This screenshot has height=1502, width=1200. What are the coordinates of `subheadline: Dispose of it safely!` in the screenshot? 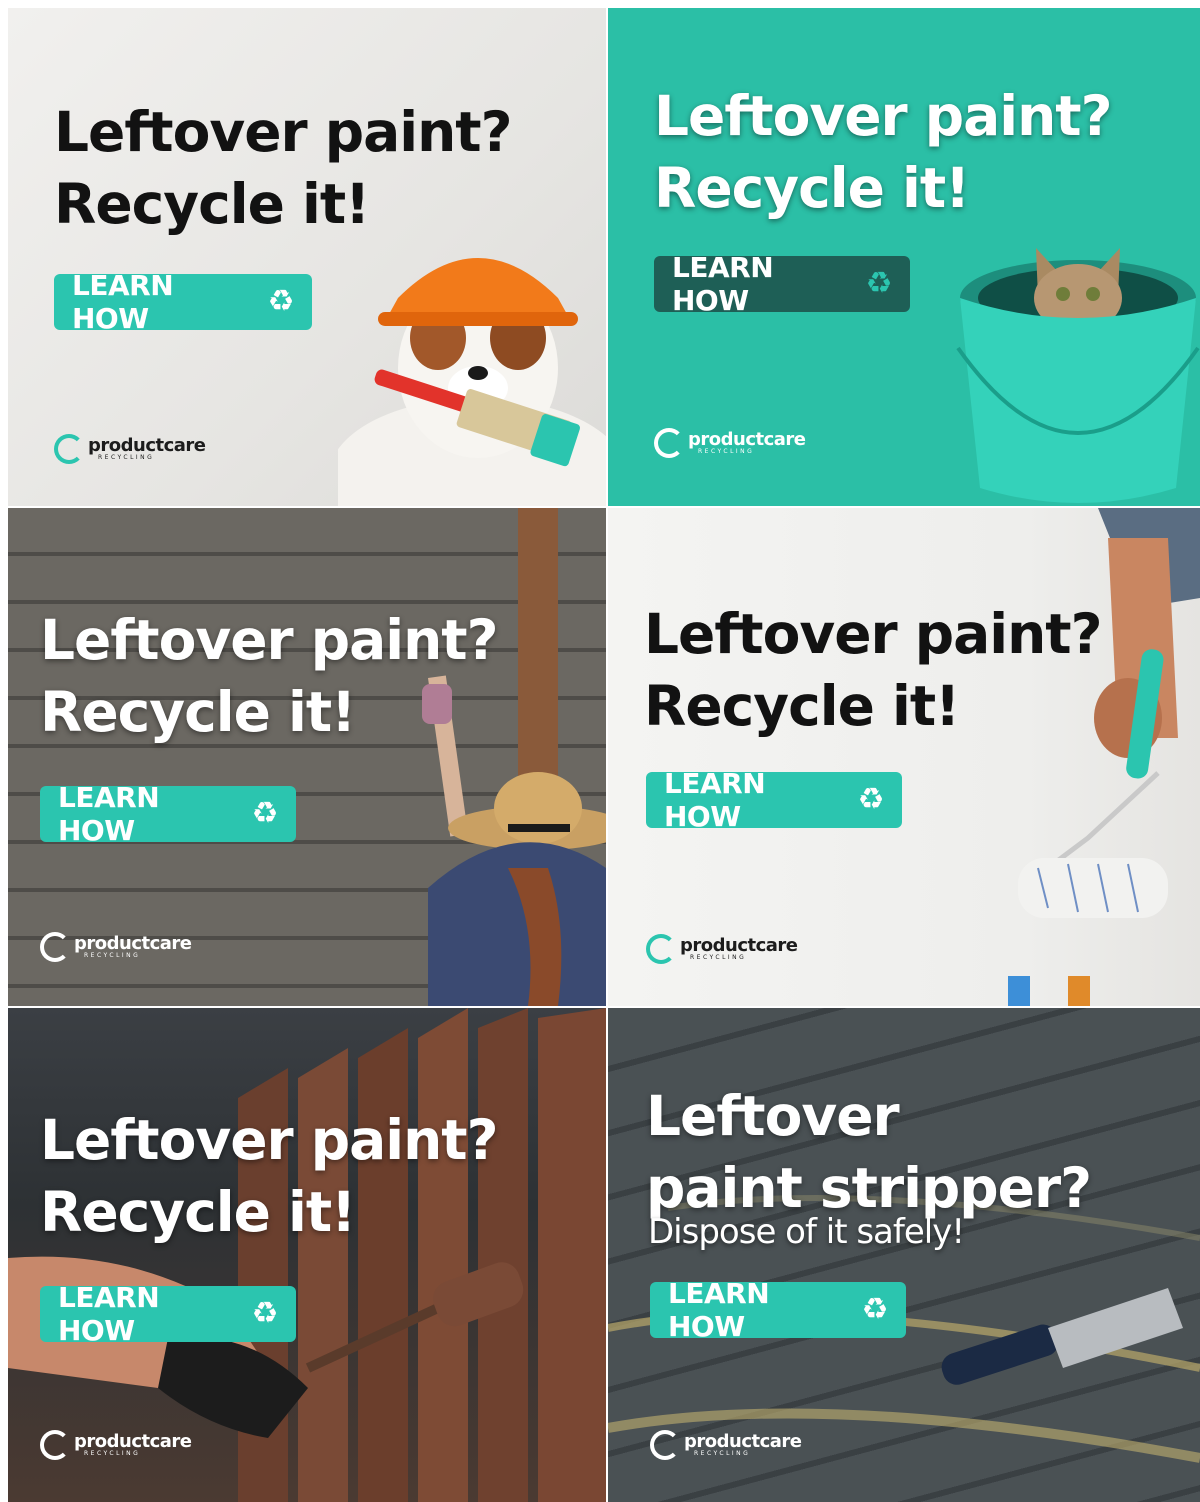 It's located at (806, 1232).